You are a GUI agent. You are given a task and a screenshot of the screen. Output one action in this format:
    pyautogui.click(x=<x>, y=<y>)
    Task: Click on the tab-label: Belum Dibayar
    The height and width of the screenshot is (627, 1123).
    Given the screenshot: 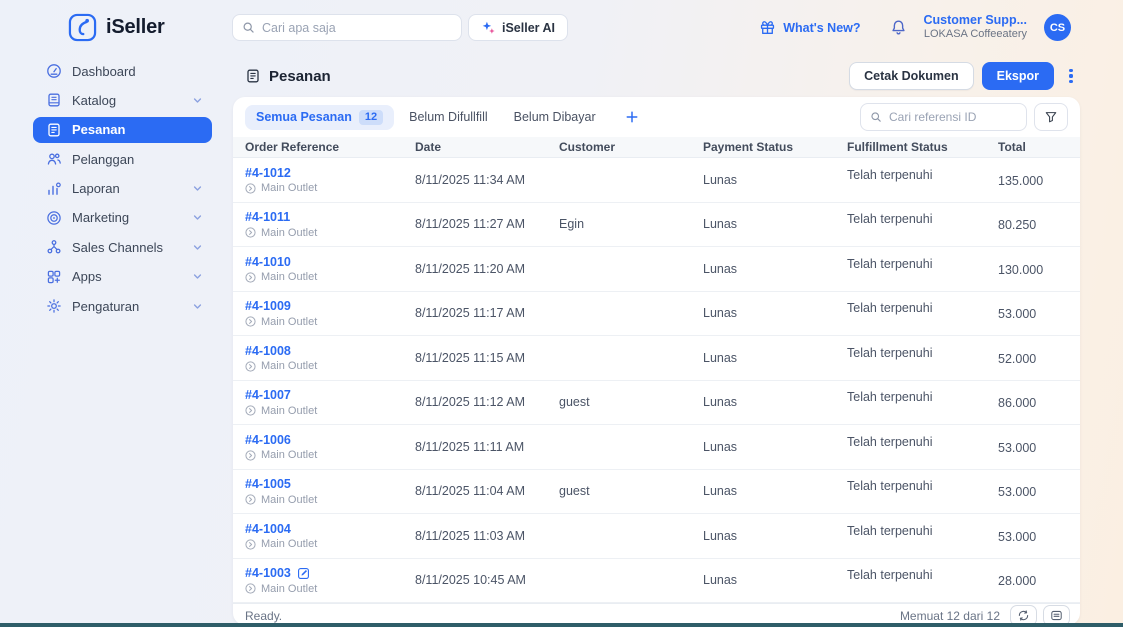 What is the action you would take?
    pyautogui.click(x=554, y=117)
    